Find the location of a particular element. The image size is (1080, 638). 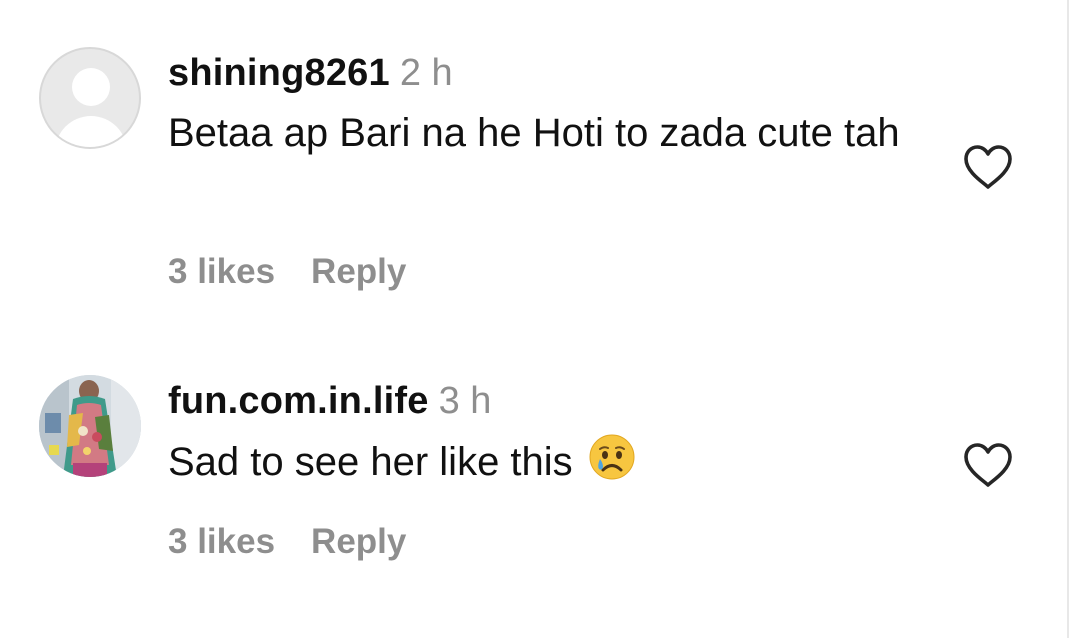

comment-timestamp: 3 h is located at coordinates (465, 401).